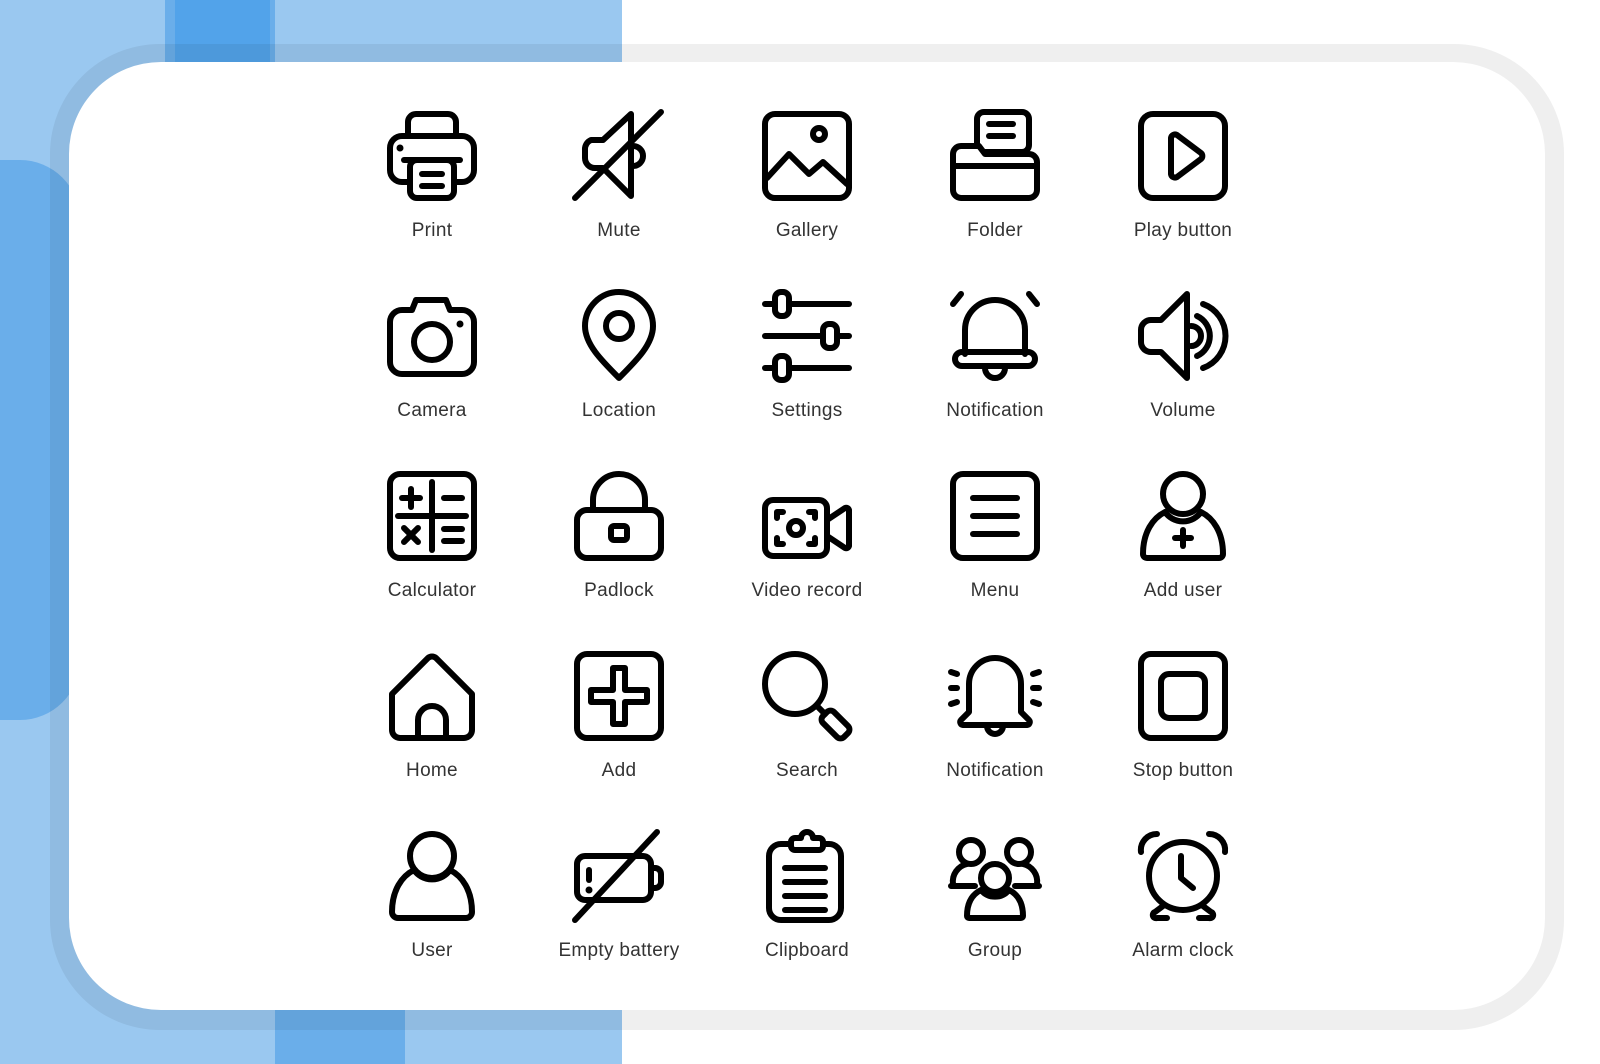 The height and width of the screenshot is (1064, 1600). I want to click on video-record-icon, so click(807, 528).